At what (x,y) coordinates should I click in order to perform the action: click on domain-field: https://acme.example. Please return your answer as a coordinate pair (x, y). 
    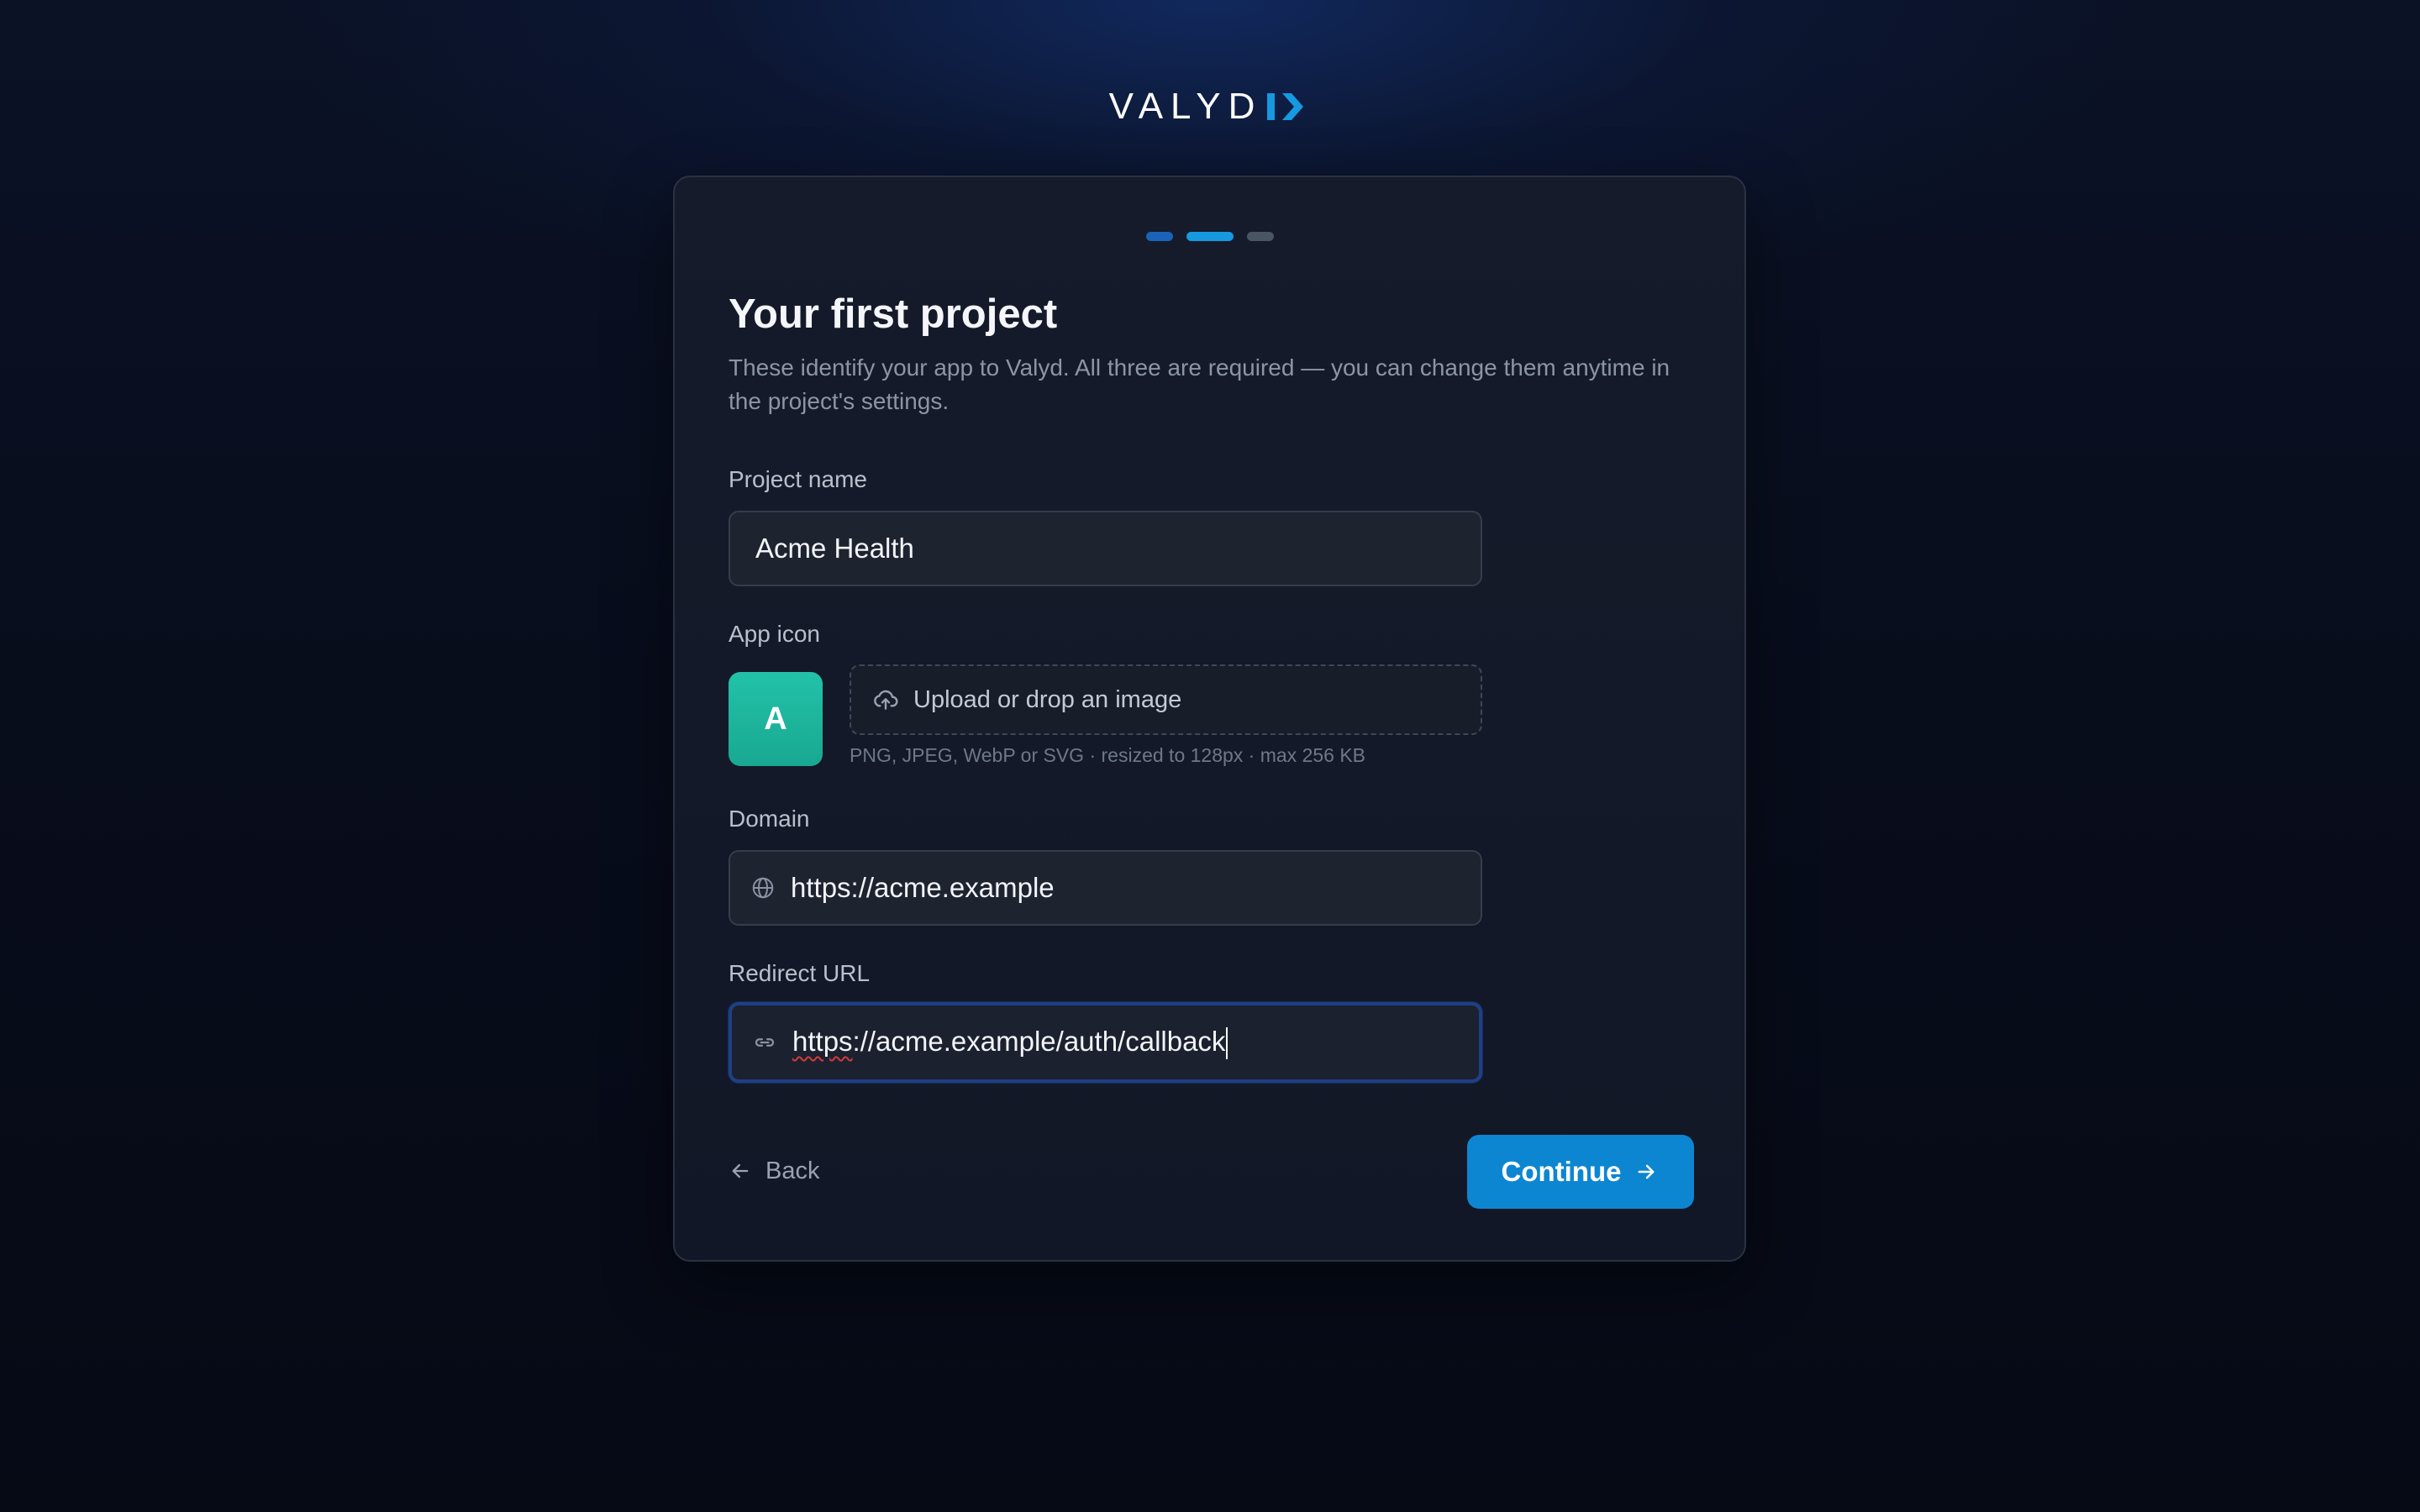
    Looking at the image, I should click on (1105, 888).